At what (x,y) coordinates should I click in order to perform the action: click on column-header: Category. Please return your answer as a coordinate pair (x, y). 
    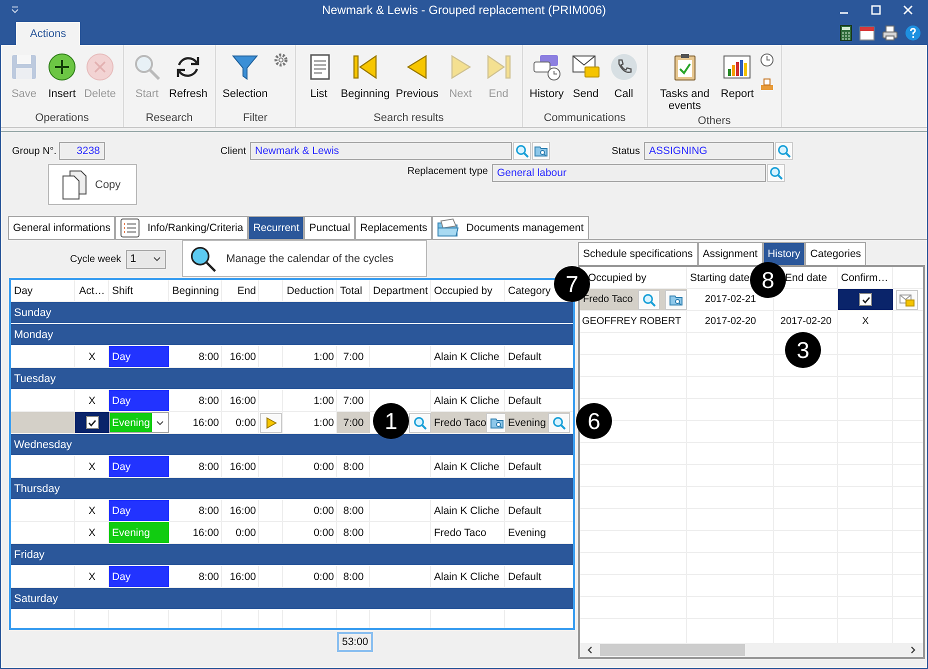
    Looking at the image, I should click on (529, 290).